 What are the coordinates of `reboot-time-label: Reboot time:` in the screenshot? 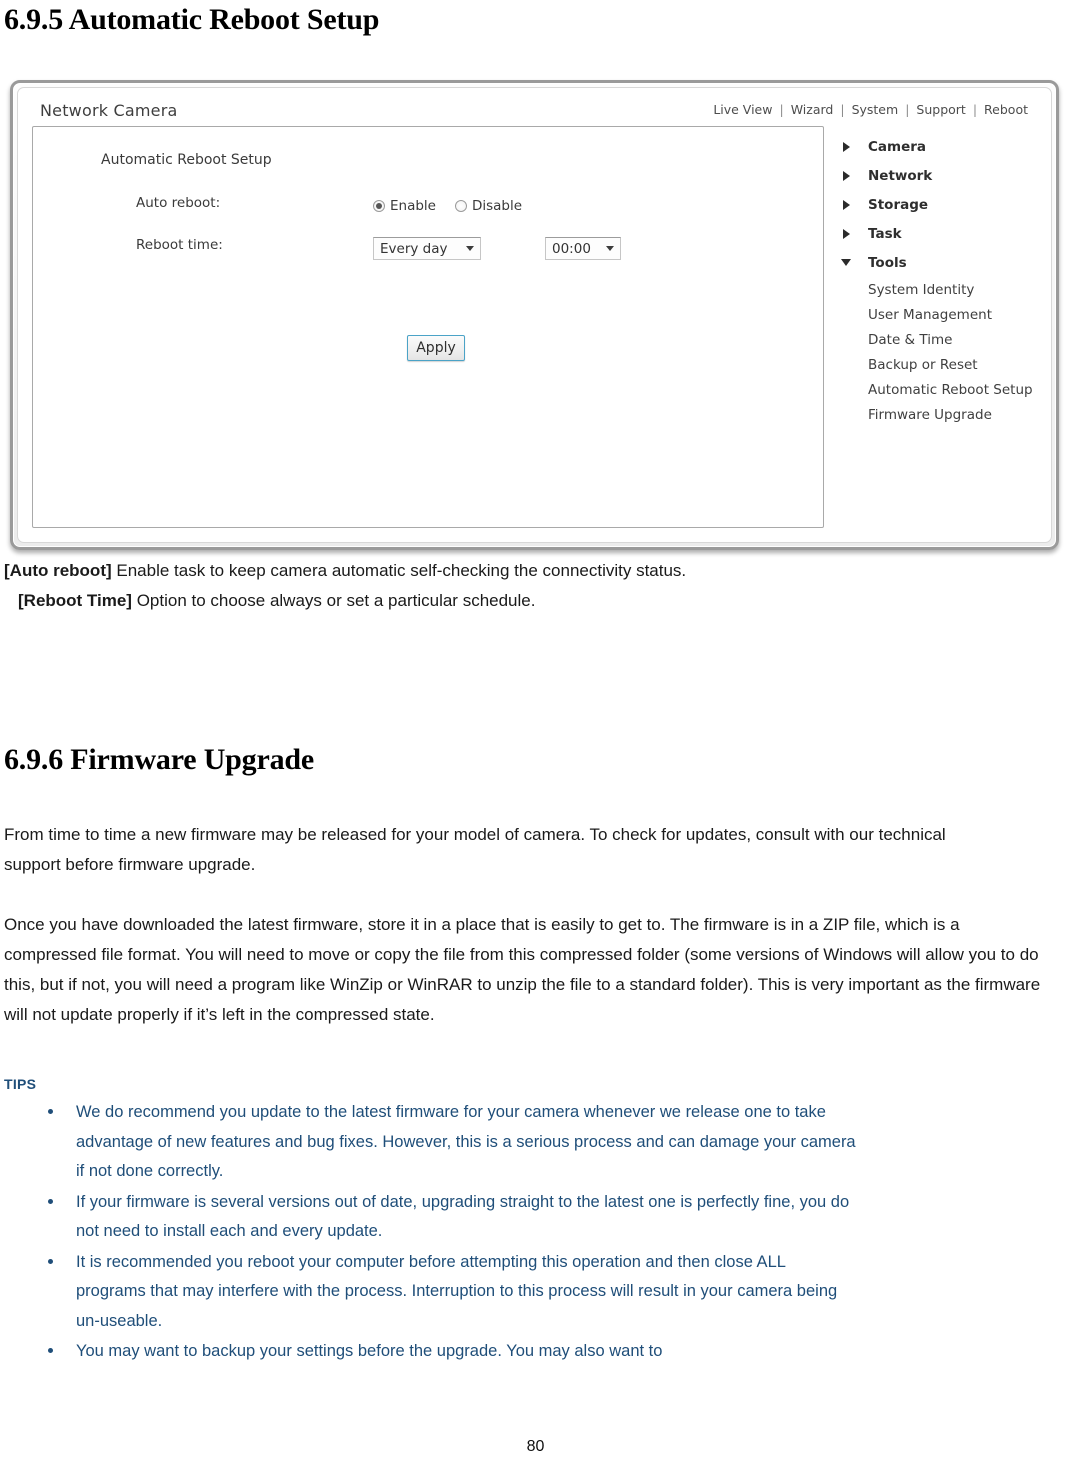 It's located at (179, 245).